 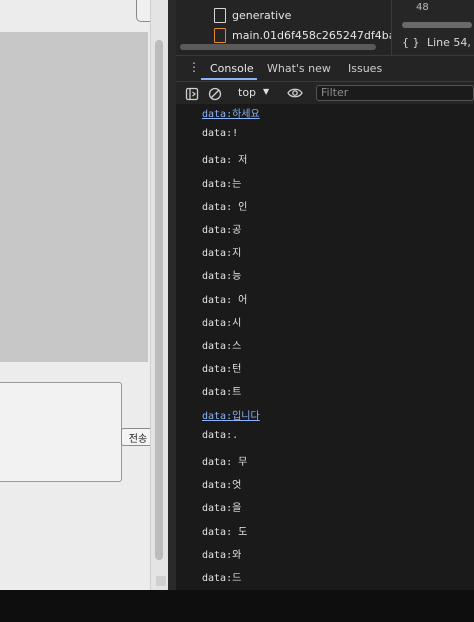 I want to click on cursor-position-text: Line 54, Cc, so click(x=450, y=42).